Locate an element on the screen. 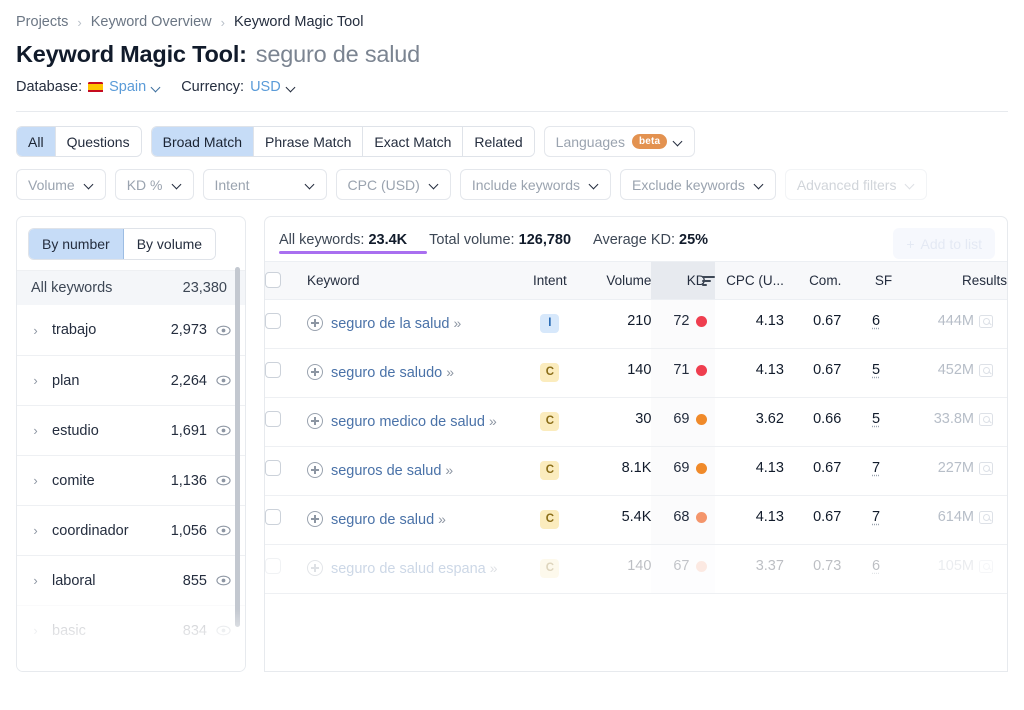 The width and height of the screenshot is (1024, 710). column-header-keyword: Keyword is located at coordinates (411, 280).